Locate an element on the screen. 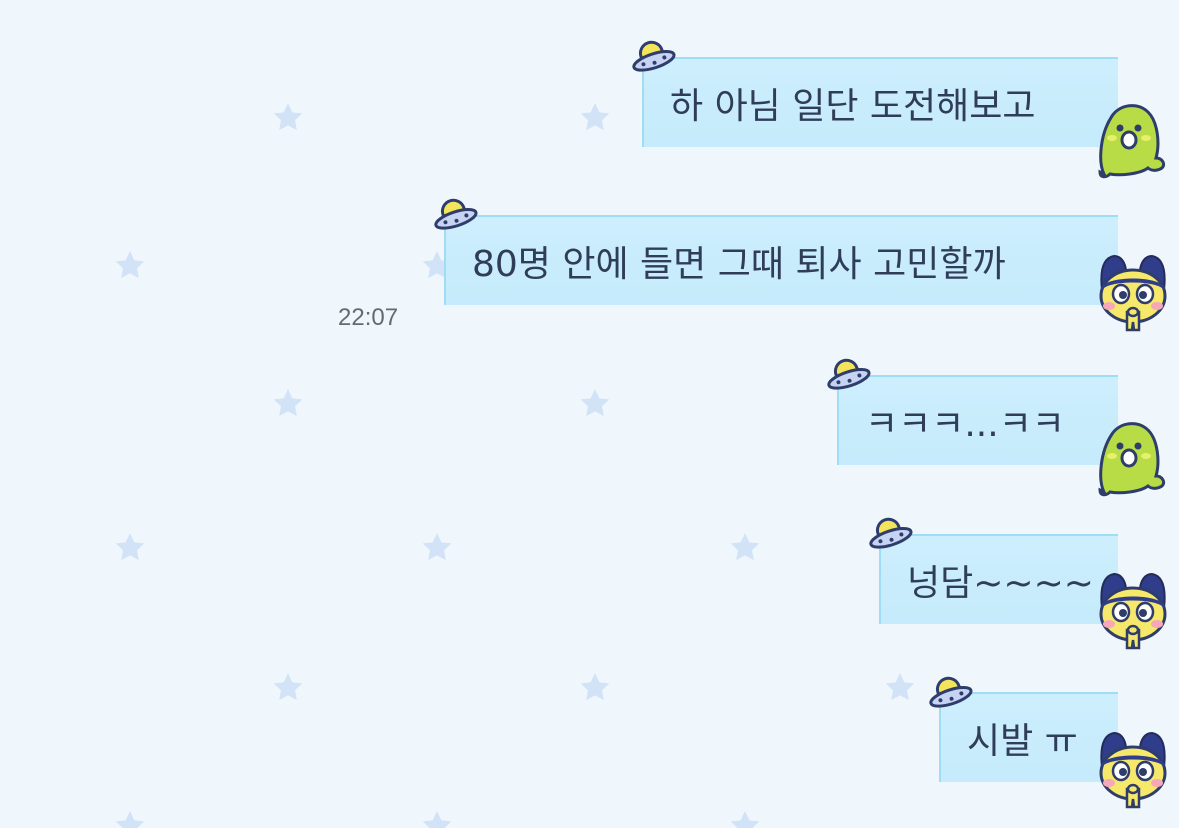  message-text: 하 아님 일단 도전해보고 is located at coordinates (853, 106).